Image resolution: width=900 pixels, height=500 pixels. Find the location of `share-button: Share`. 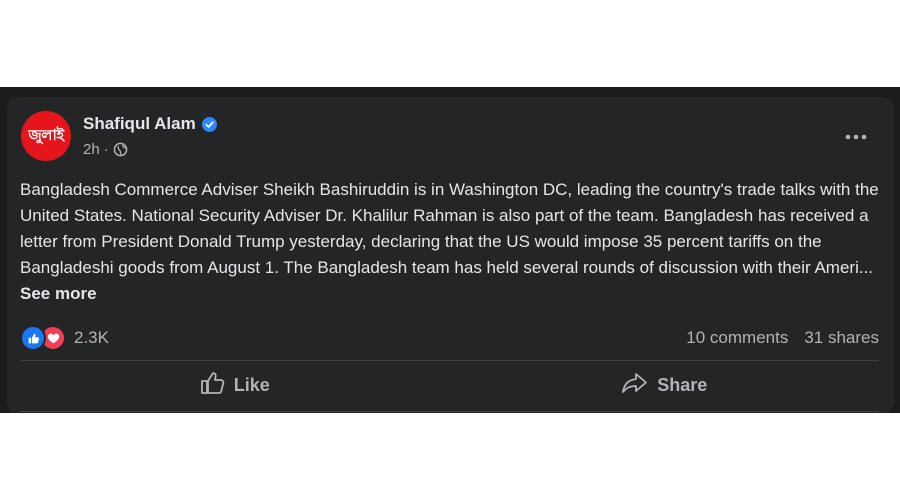

share-button: Share is located at coordinates (665, 385).